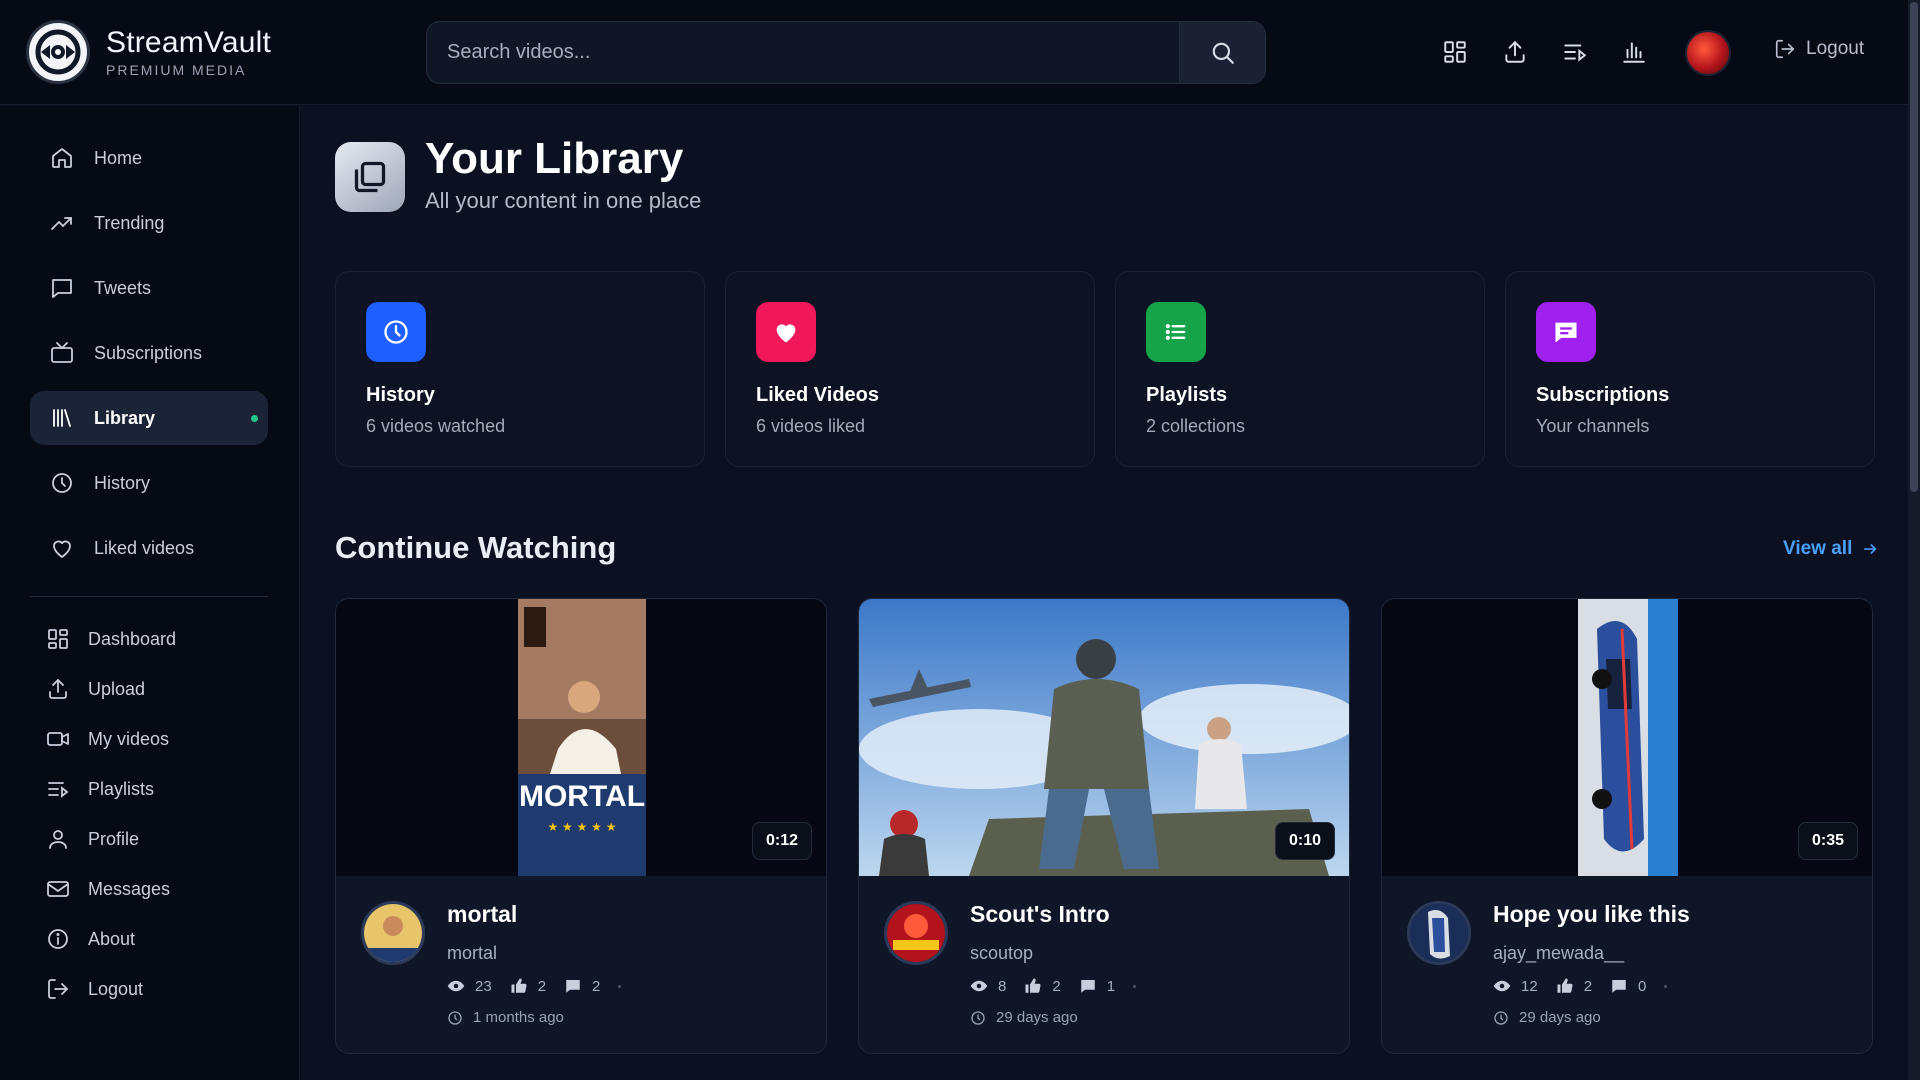  I want to click on sidebar-item-liked-videos: Liked videos, so click(149, 548).